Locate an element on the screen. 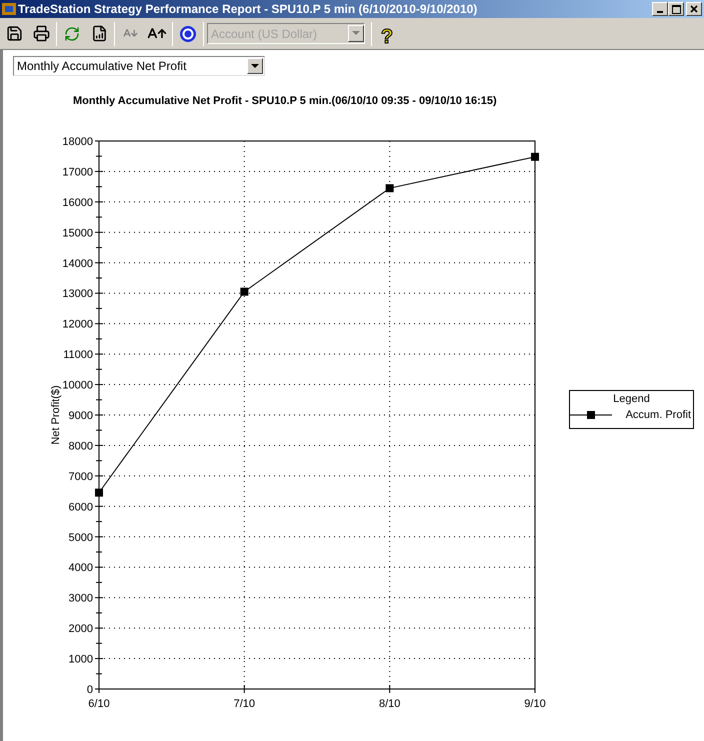 This screenshot has width=704, height=741. report-select: Monthly Accumulative Net Profit is located at coordinates (139, 66).